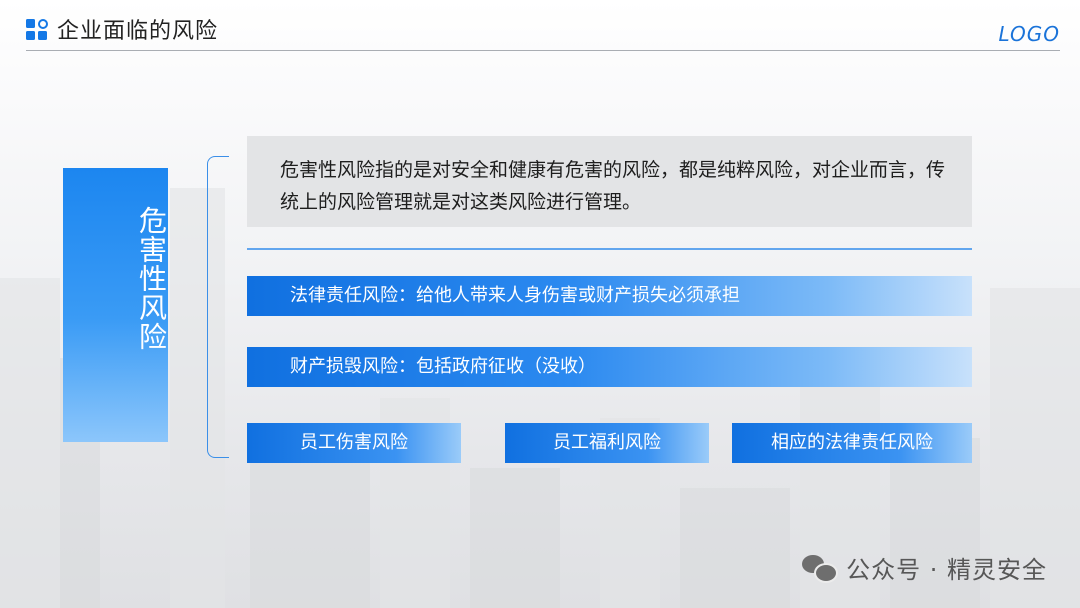 The width and height of the screenshot is (1080, 608). Describe the element at coordinates (218, 307) in the screenshot. I see `bracket-connector` at that location.